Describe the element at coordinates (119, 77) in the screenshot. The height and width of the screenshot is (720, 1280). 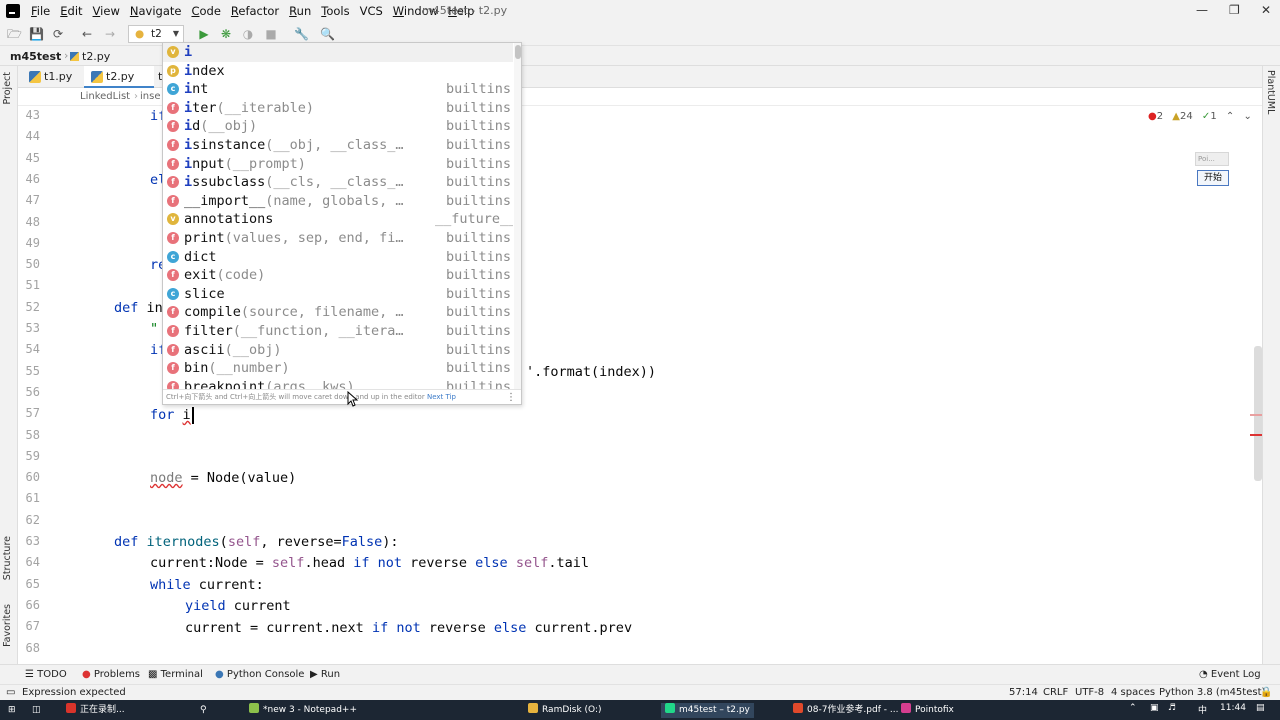
I see `tab-t2-py: t2.py` at that location.